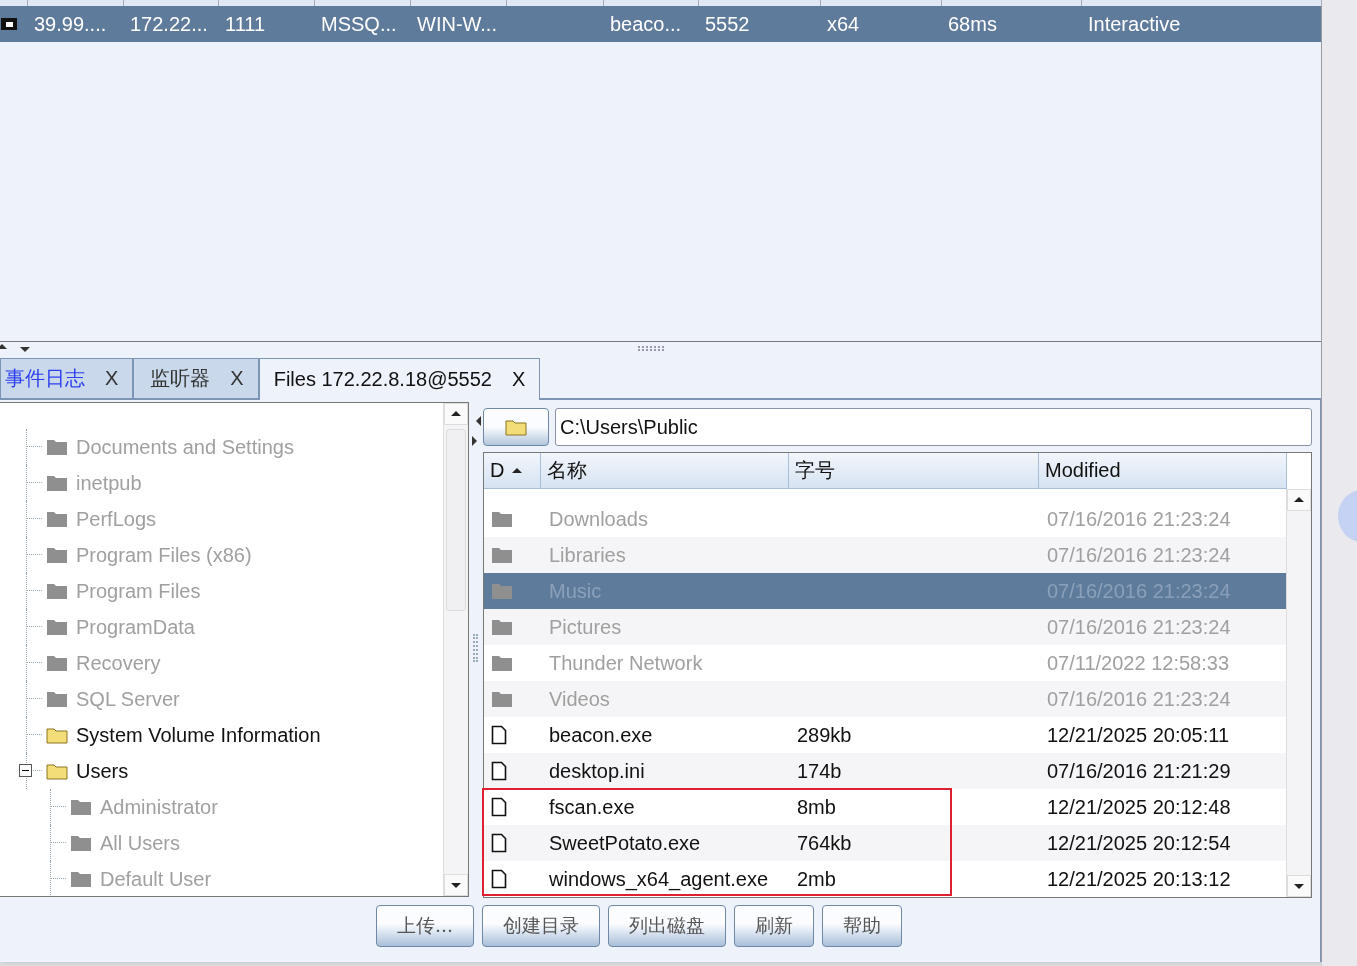  Describe the element at coordinates (597, 771) in the screenshot. I see `table-cell: desktop.ini` at that location.